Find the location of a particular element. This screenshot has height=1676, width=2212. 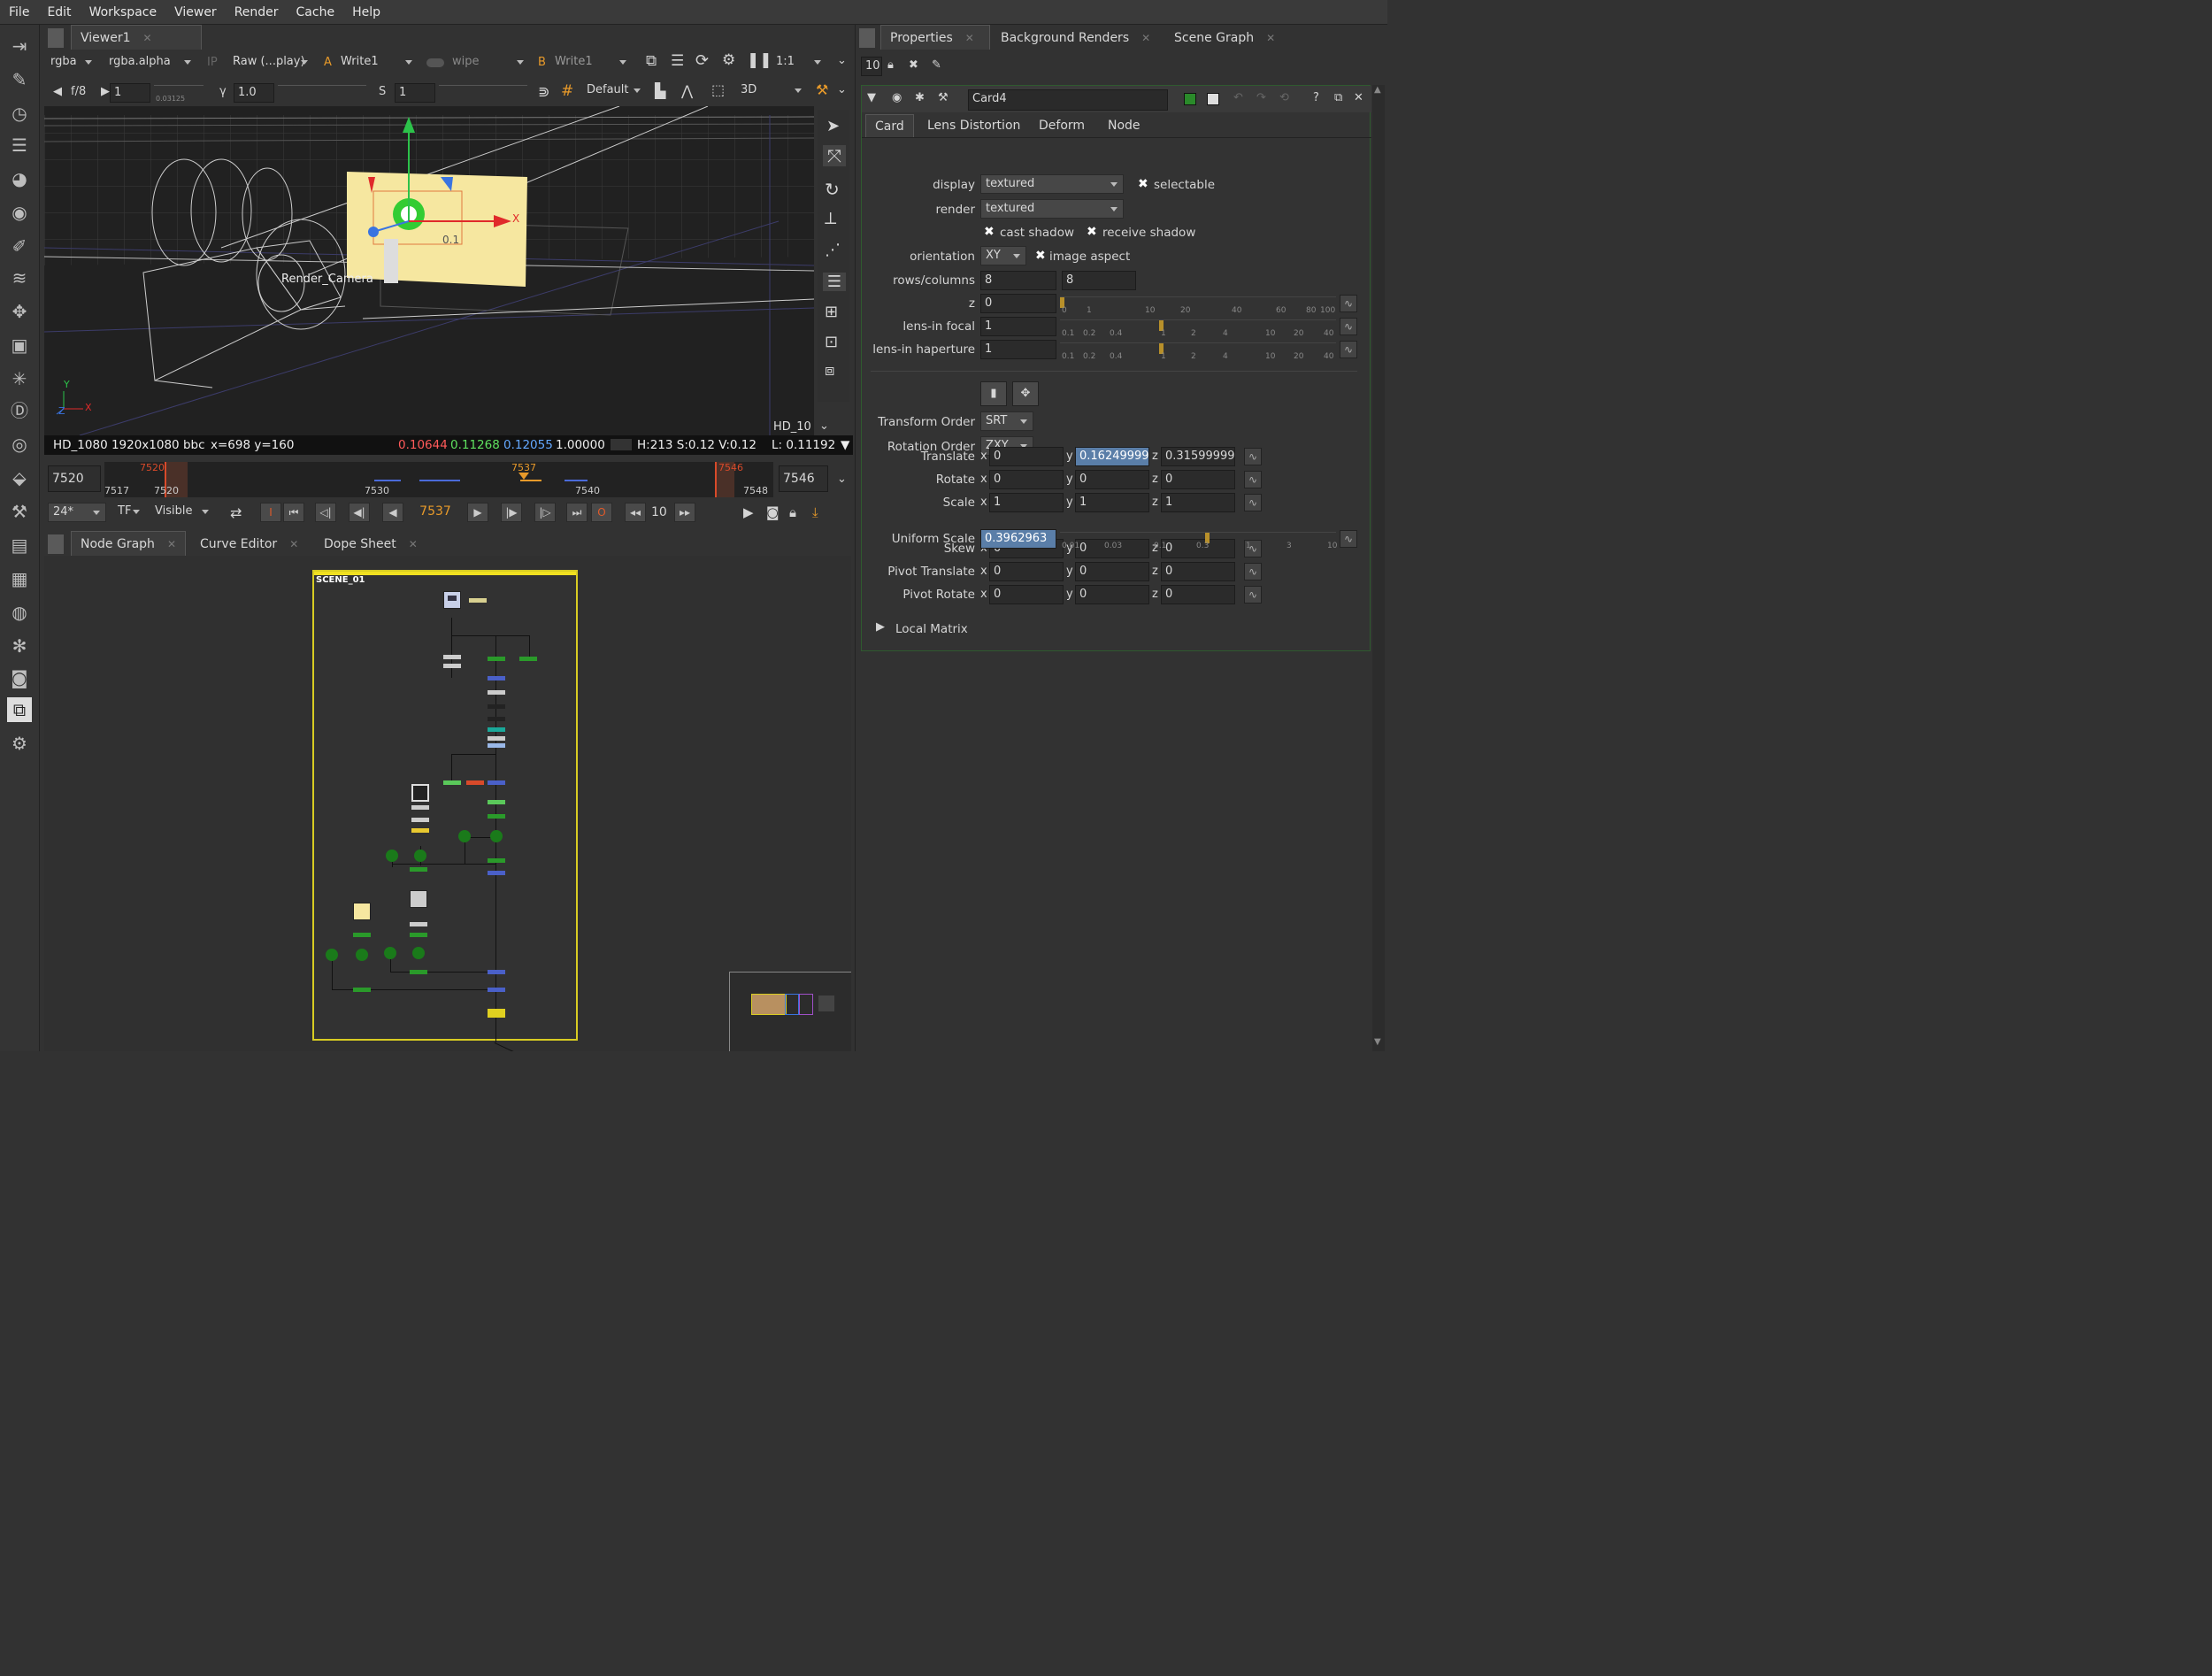

card-icon: ▮ is located at coordinates (994, 393).